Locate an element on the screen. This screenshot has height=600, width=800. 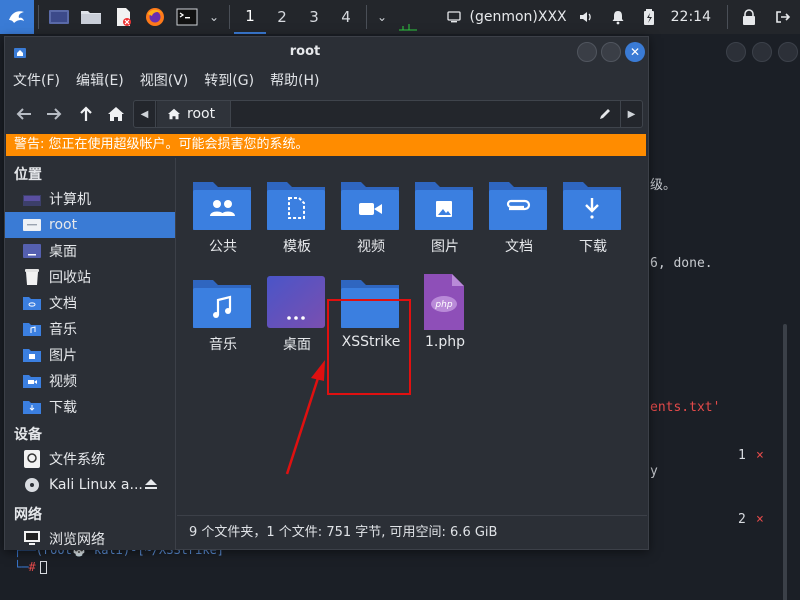
firefox-launcher is located at coordinates (155, 17).